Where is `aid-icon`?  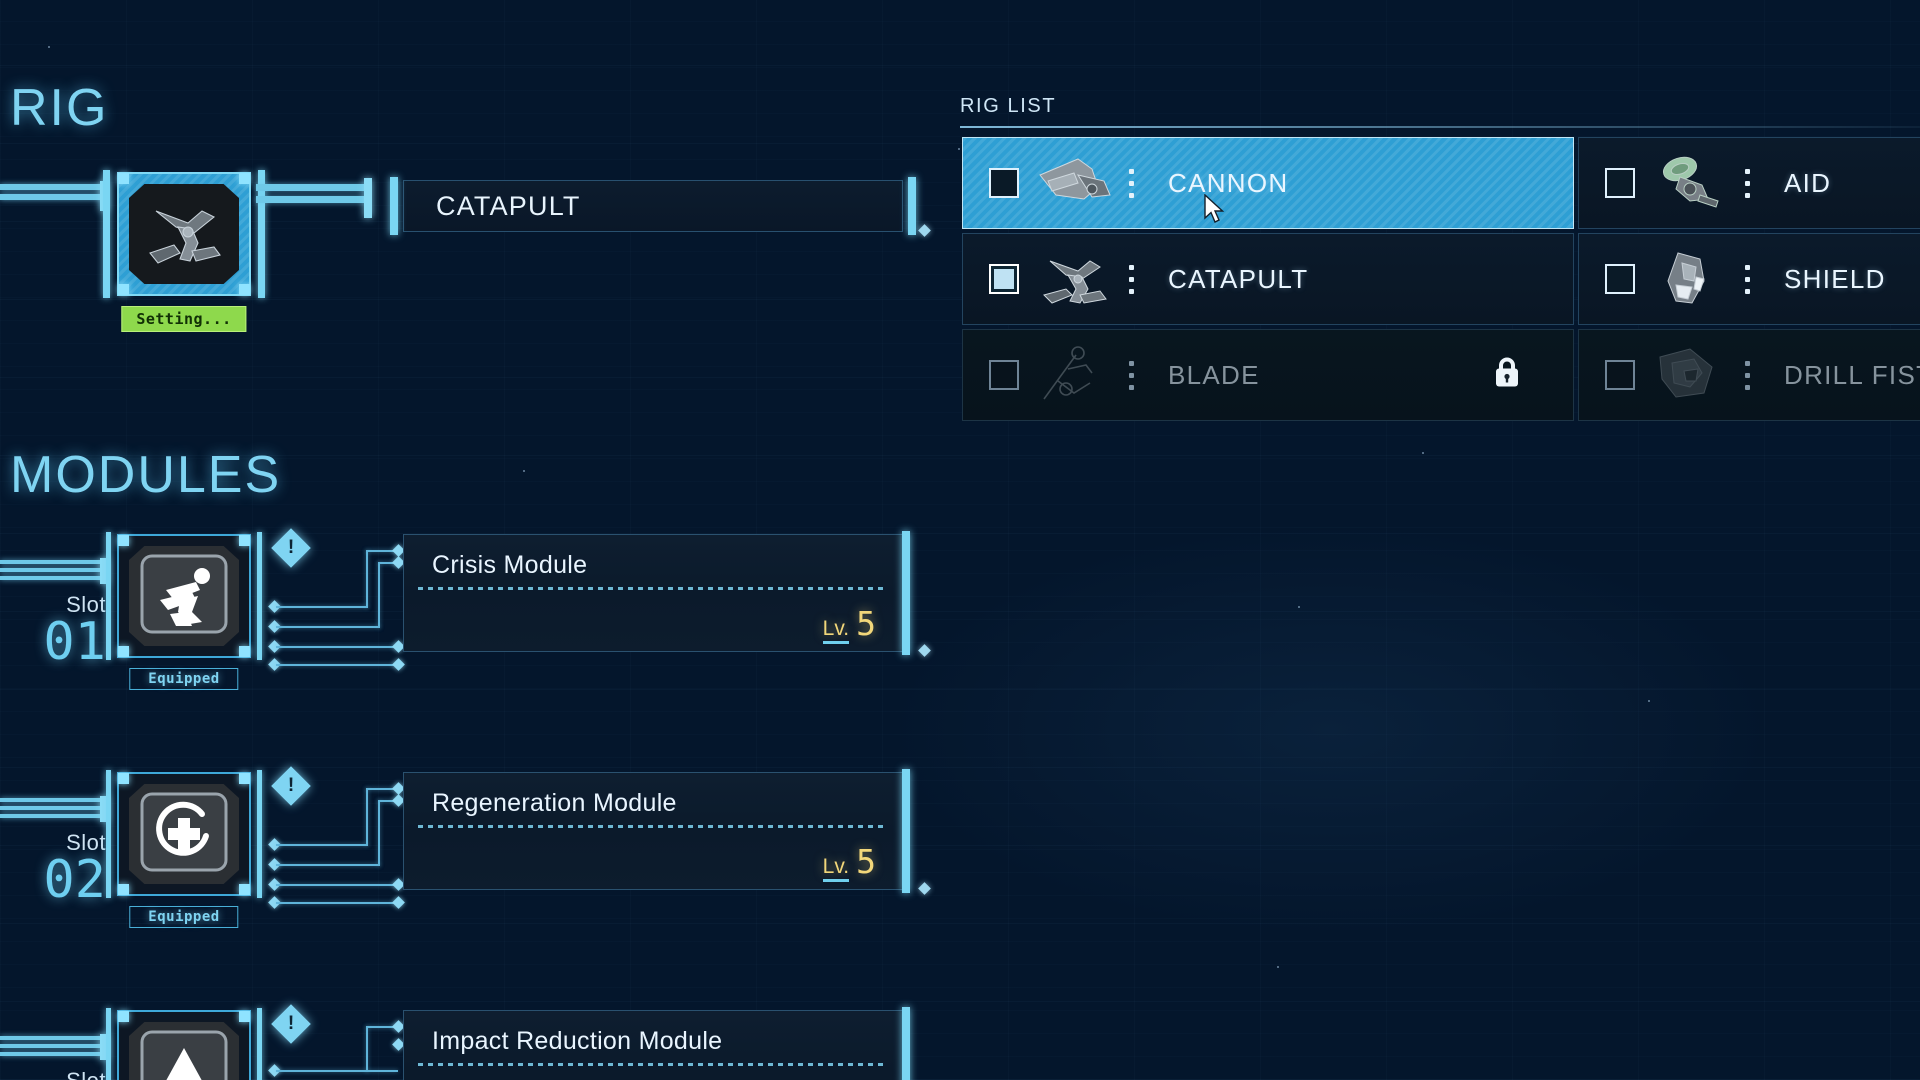
aid-icon is located at coordinates (1692, 183).